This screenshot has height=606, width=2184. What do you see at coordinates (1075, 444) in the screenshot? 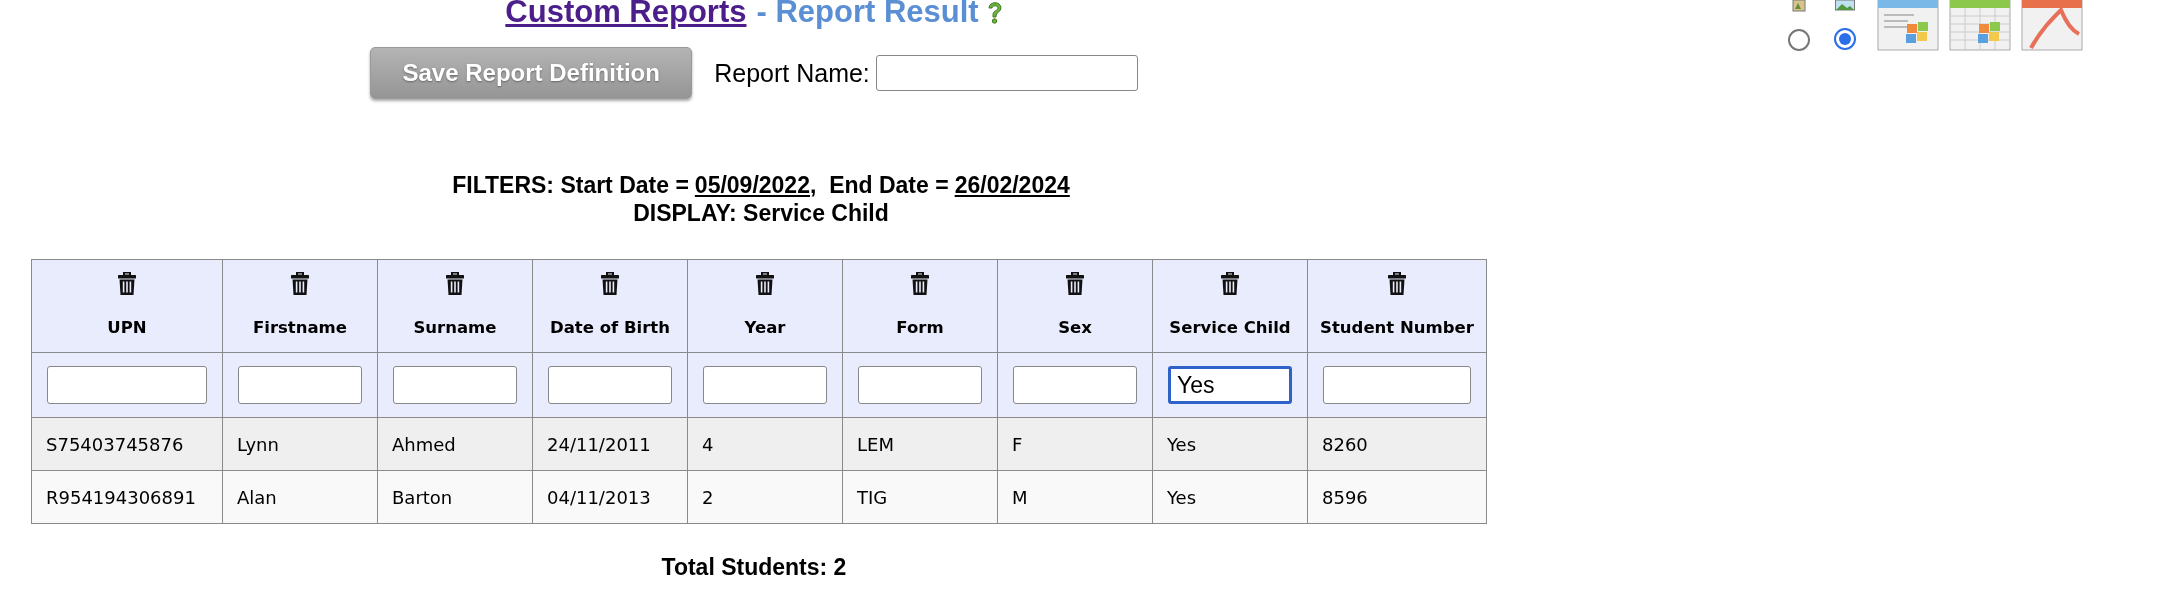
I see `table-cell: F` at bounding box center [1075, 444].